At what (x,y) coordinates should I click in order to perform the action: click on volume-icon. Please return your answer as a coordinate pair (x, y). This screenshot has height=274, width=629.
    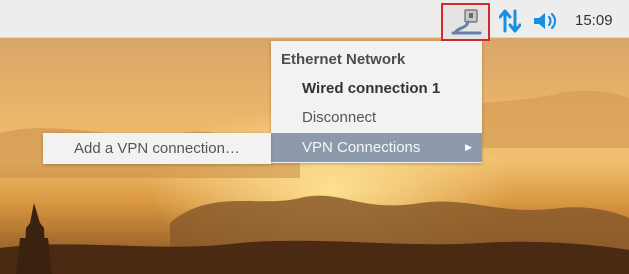
    Looking at the image, I should click on (546, 21).